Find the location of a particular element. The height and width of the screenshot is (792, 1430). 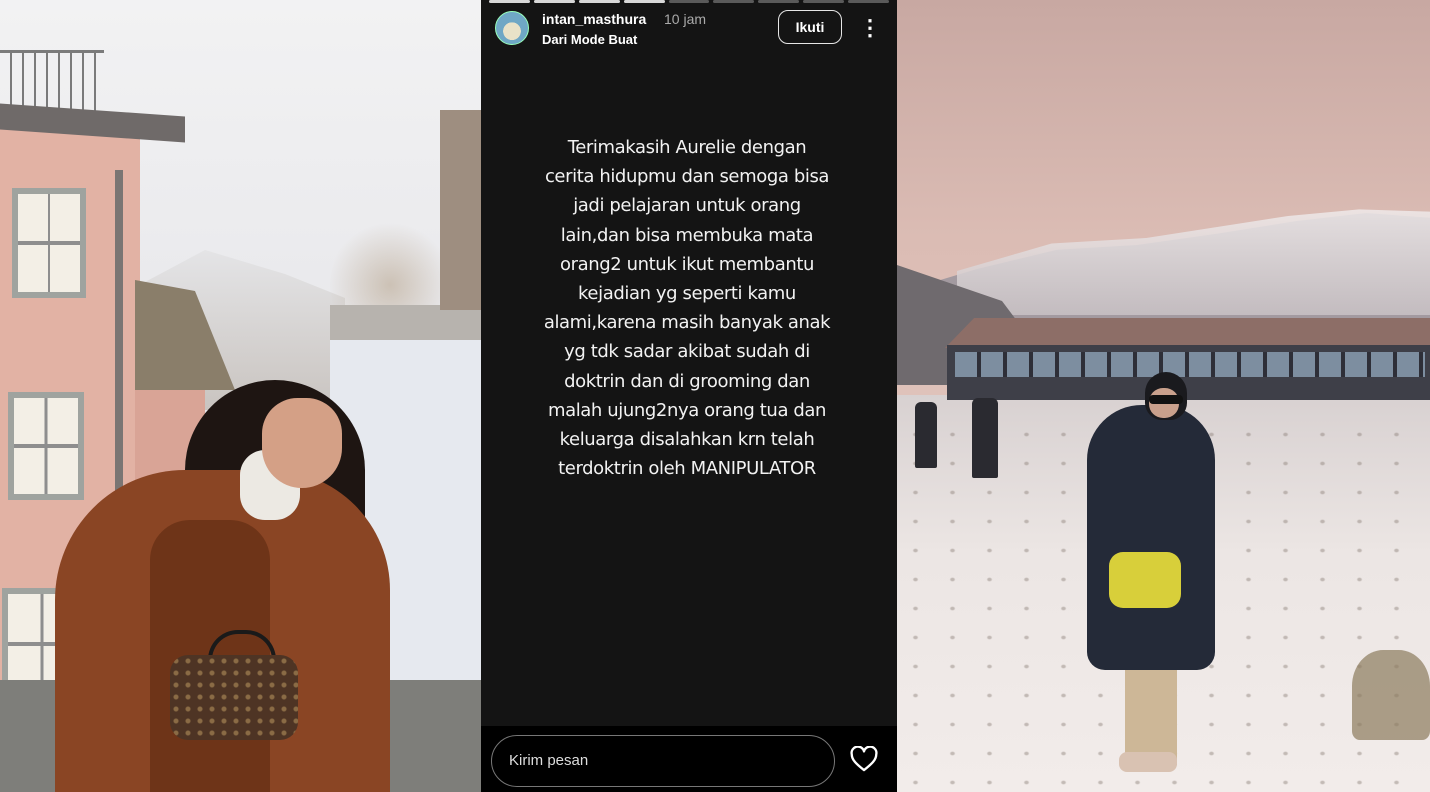

story-text-line: orang2 untuk ikut membantu is located at coordinates (686, 264).